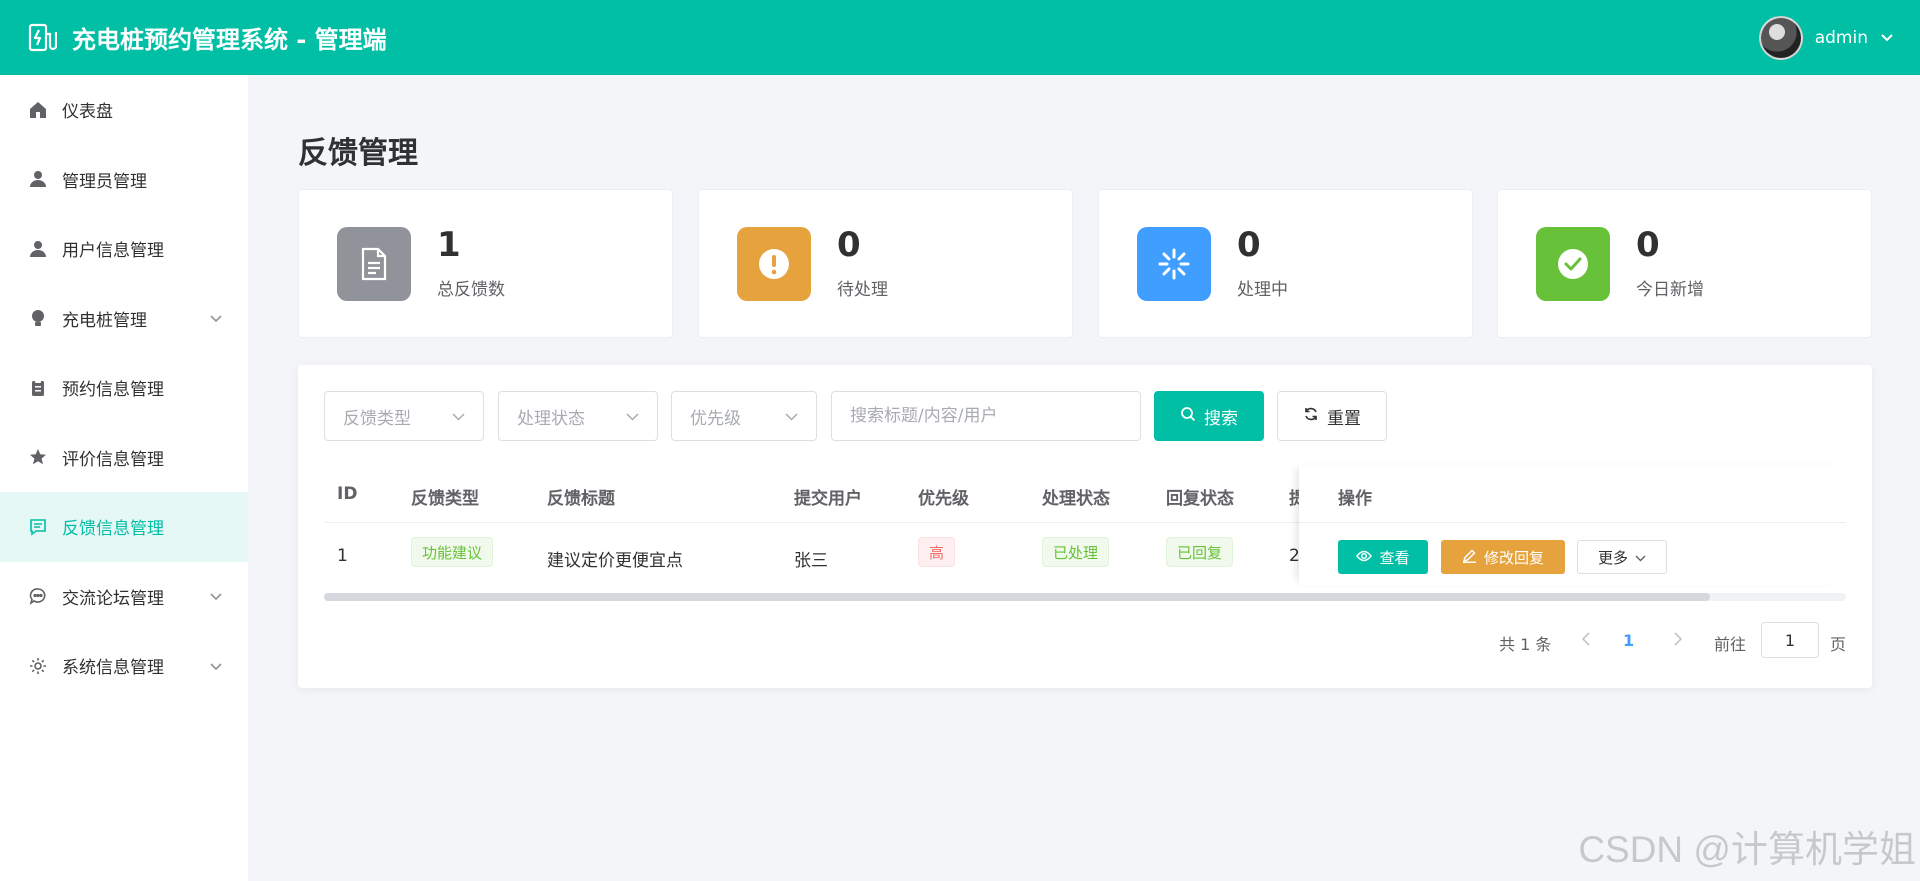  What do you see at coordinates (87, 112) in the screenshot?
I see `sidebar-item-label: 仪表盘` at bounding box center [87, 112].